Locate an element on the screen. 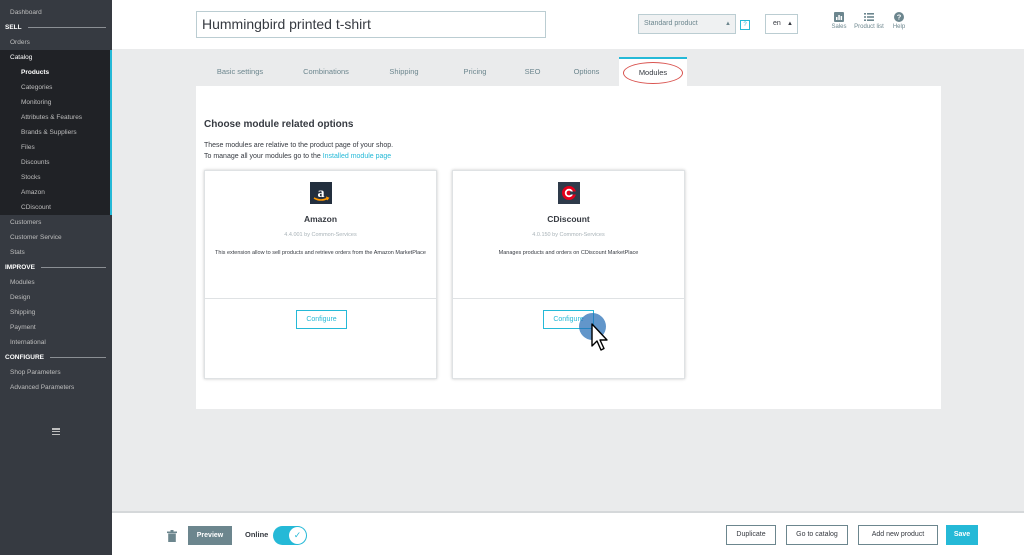 The image size is (1024, 555). help-link: ? Help is located at coordinates (899, 21).